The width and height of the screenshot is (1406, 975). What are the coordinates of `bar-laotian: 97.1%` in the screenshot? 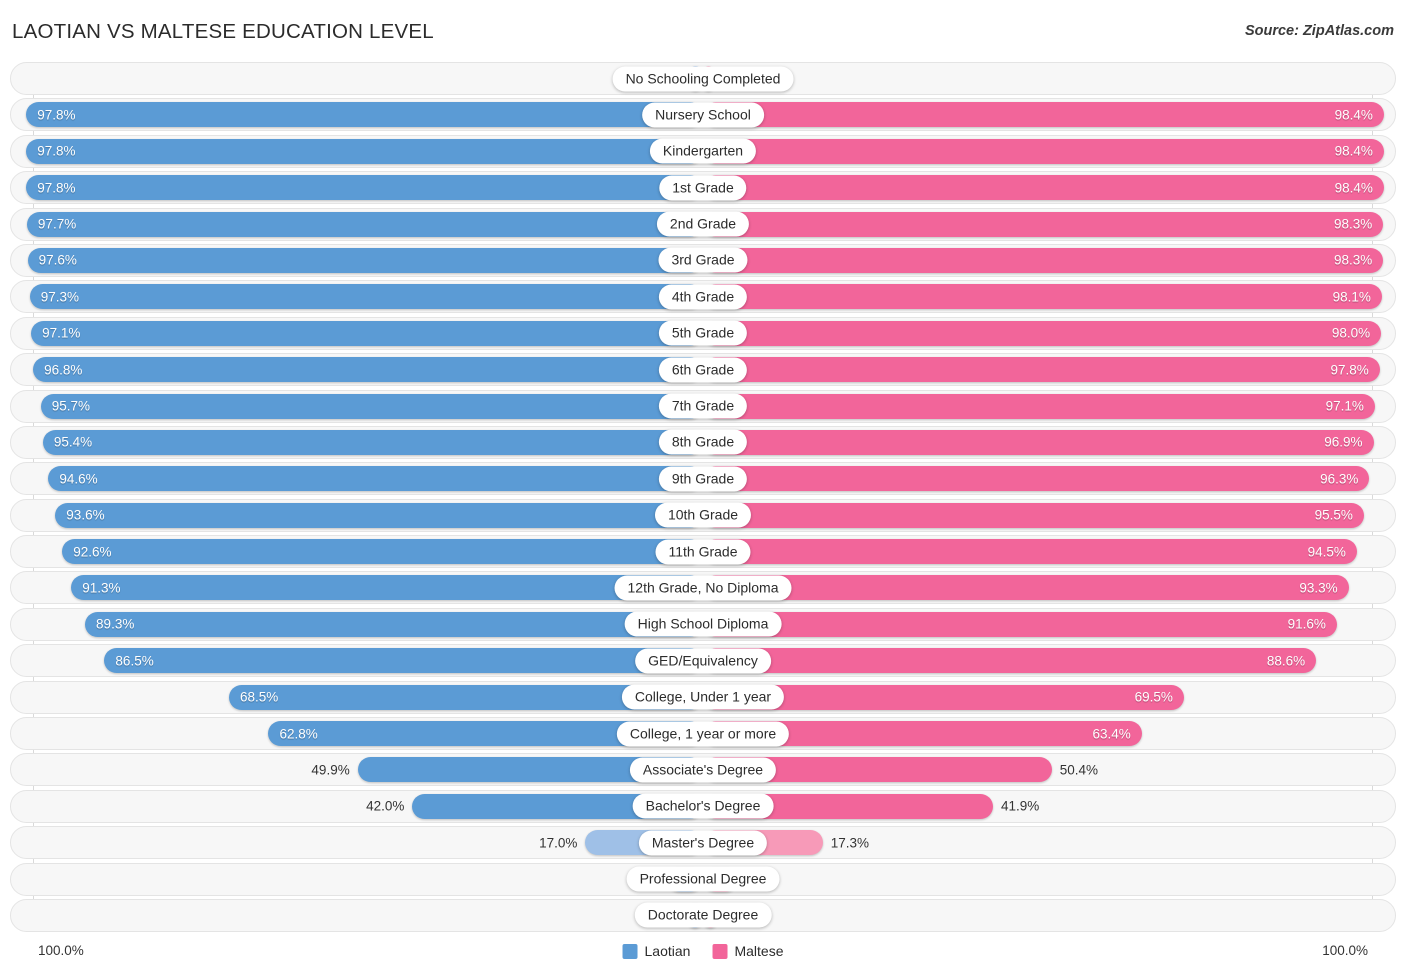 It's located at (367, 333).